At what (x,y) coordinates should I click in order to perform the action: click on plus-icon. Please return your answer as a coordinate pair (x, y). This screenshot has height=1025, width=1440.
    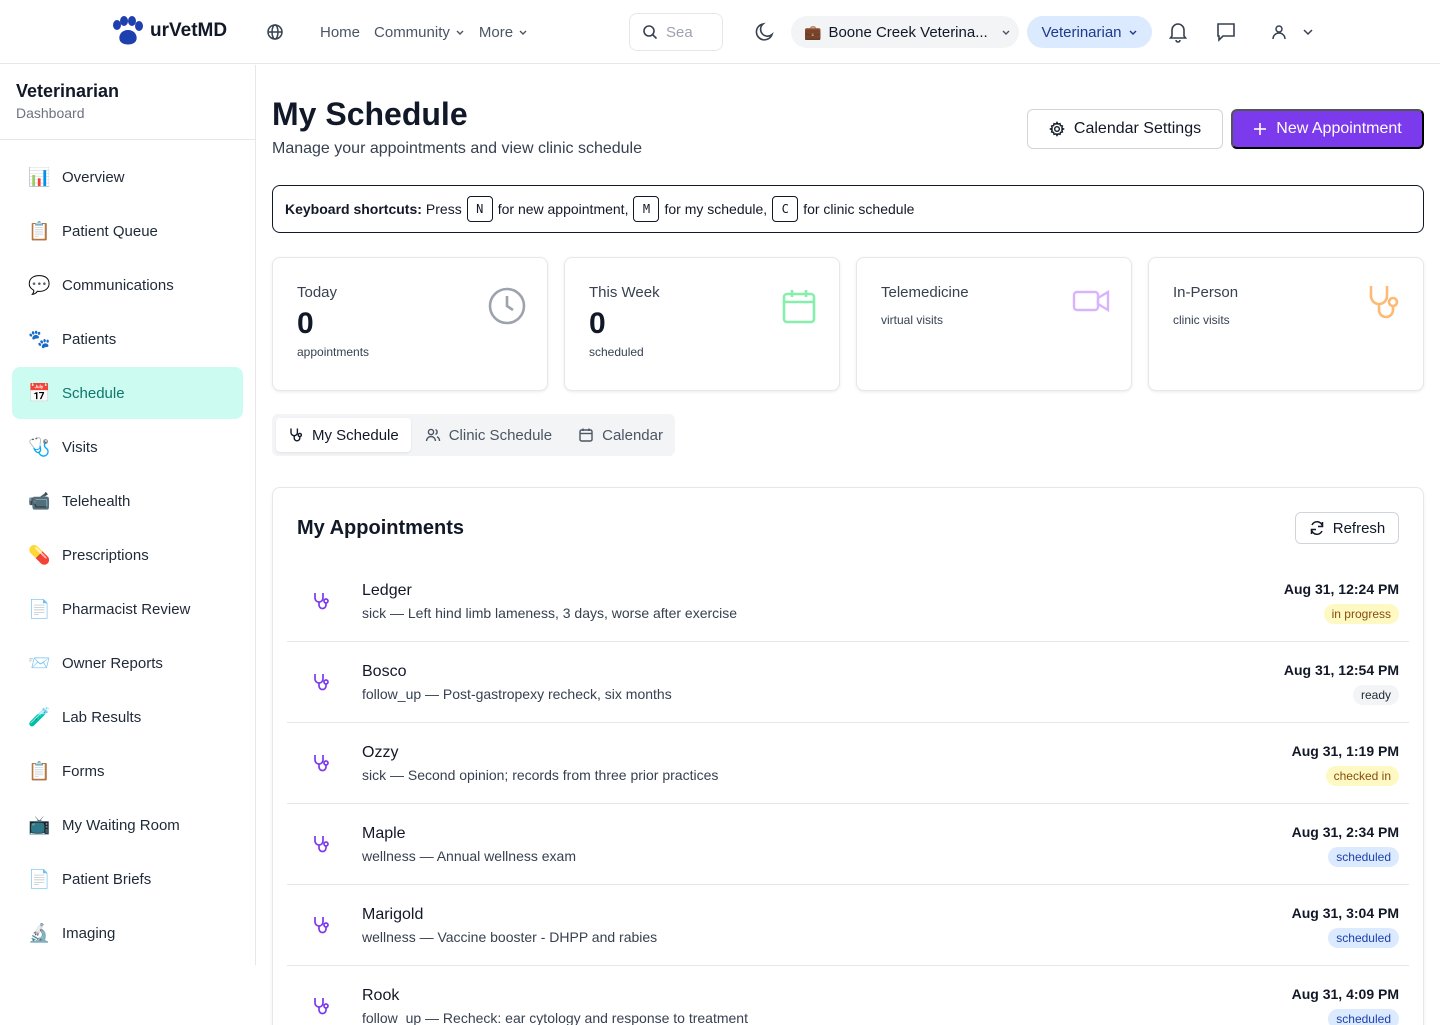
    Looking at the image, I should click on (1260, 129).